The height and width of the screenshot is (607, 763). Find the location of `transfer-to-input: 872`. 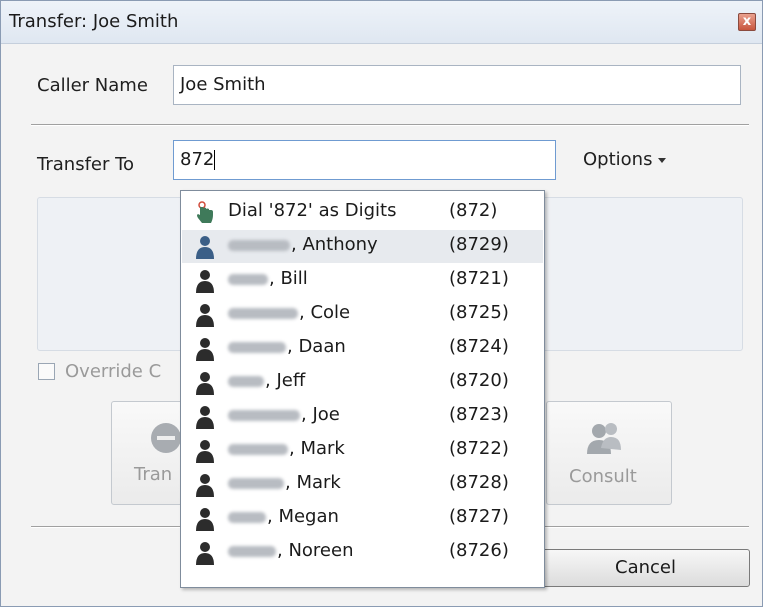

transfer-to-input: 872 is located at coordinates (364, 160).